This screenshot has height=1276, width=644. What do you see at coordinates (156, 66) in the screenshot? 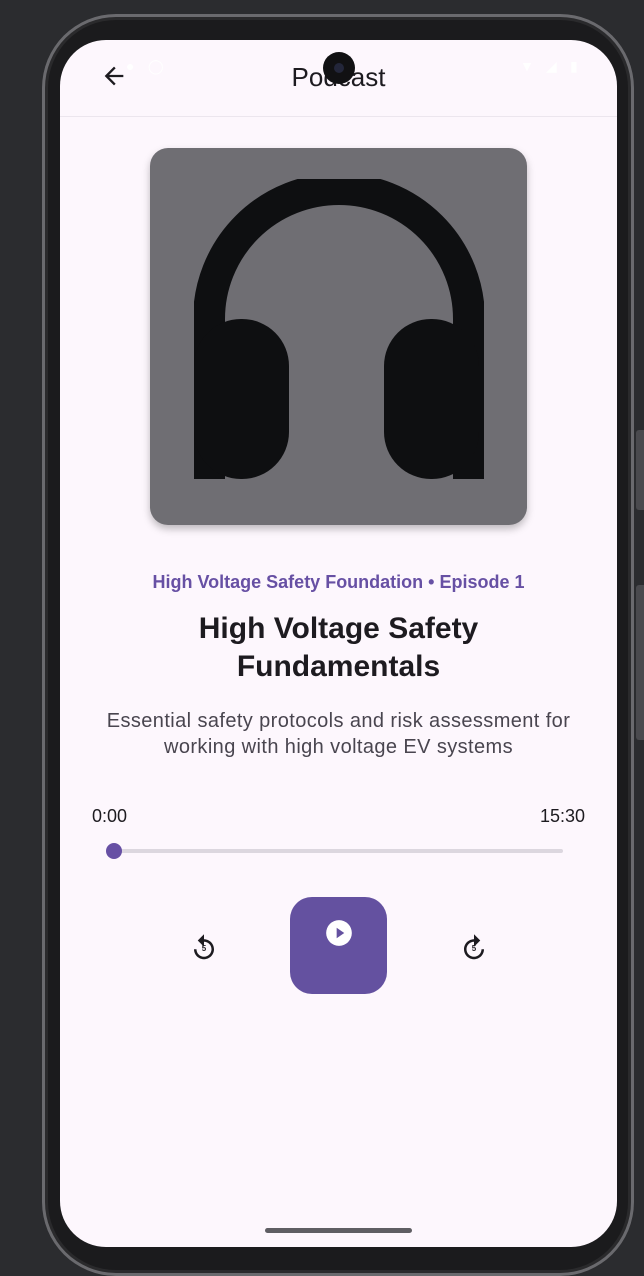
I see `status-shield-icon: ◯` at bounding box center [156, 66].